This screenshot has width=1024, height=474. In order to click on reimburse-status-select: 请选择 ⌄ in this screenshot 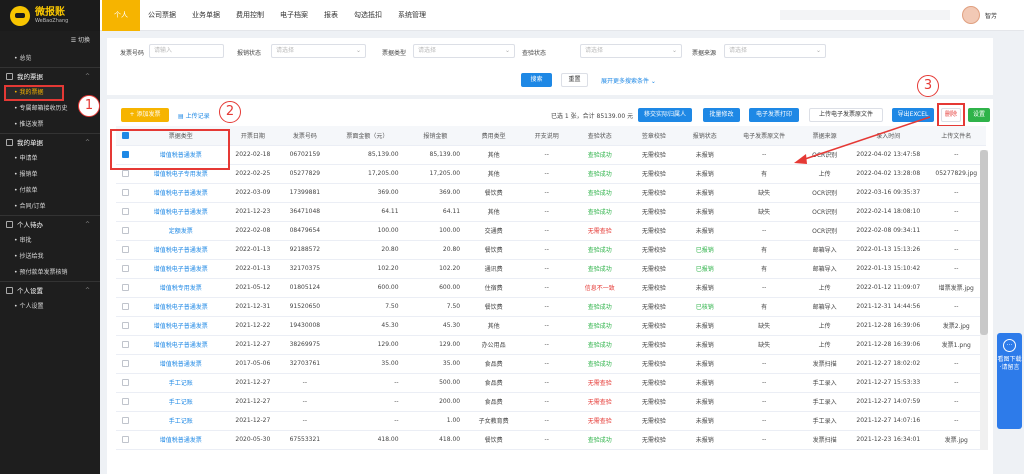, I will do `click(318, 51)`.